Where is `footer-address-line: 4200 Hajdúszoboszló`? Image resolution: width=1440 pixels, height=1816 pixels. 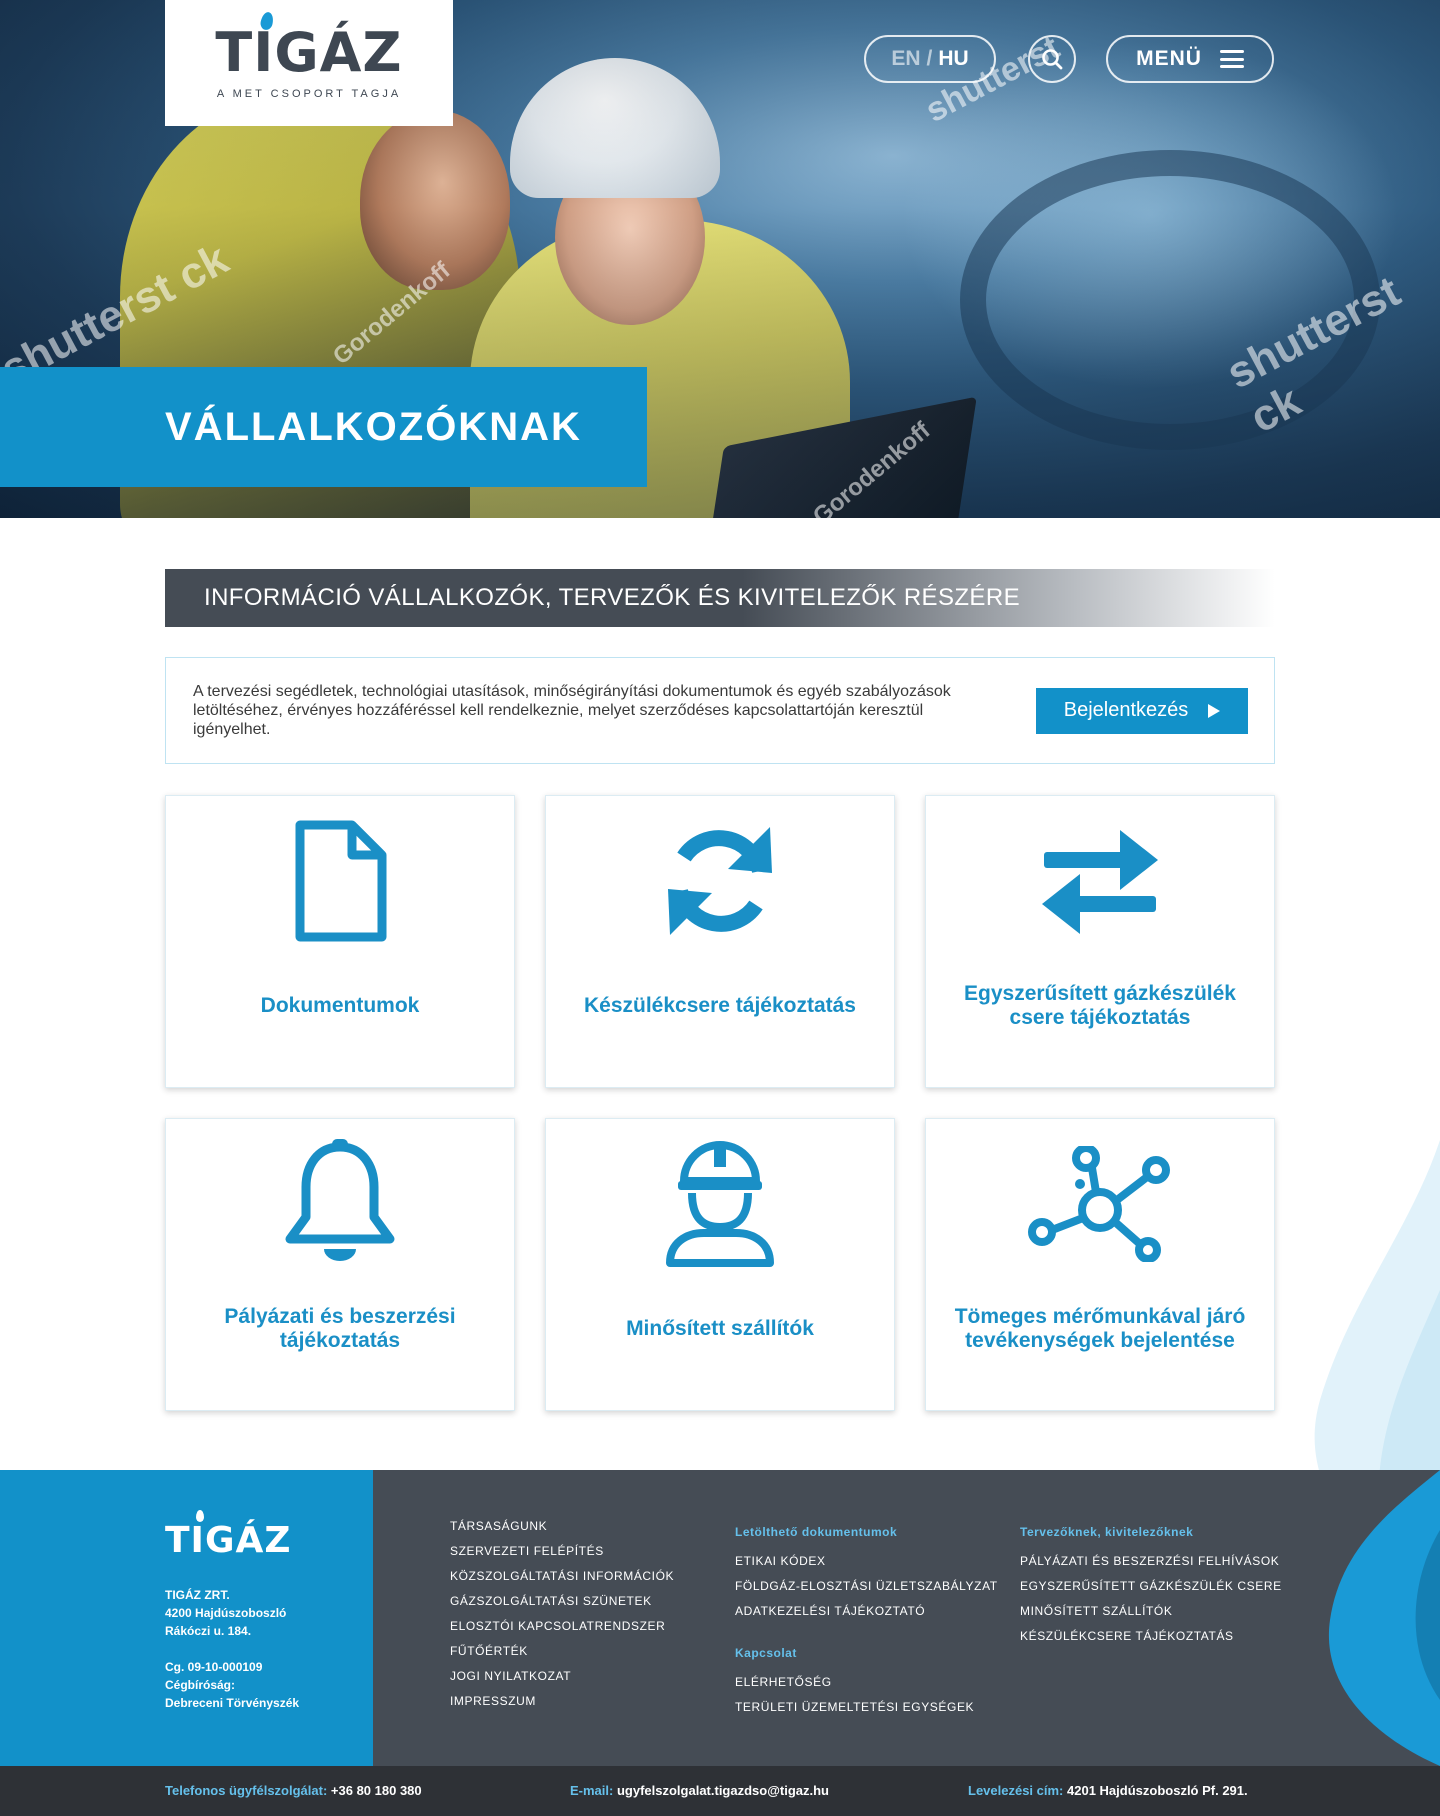
footer-address-line: 4200 Hajdúszoboszló is located at coordinates (226, 1613).